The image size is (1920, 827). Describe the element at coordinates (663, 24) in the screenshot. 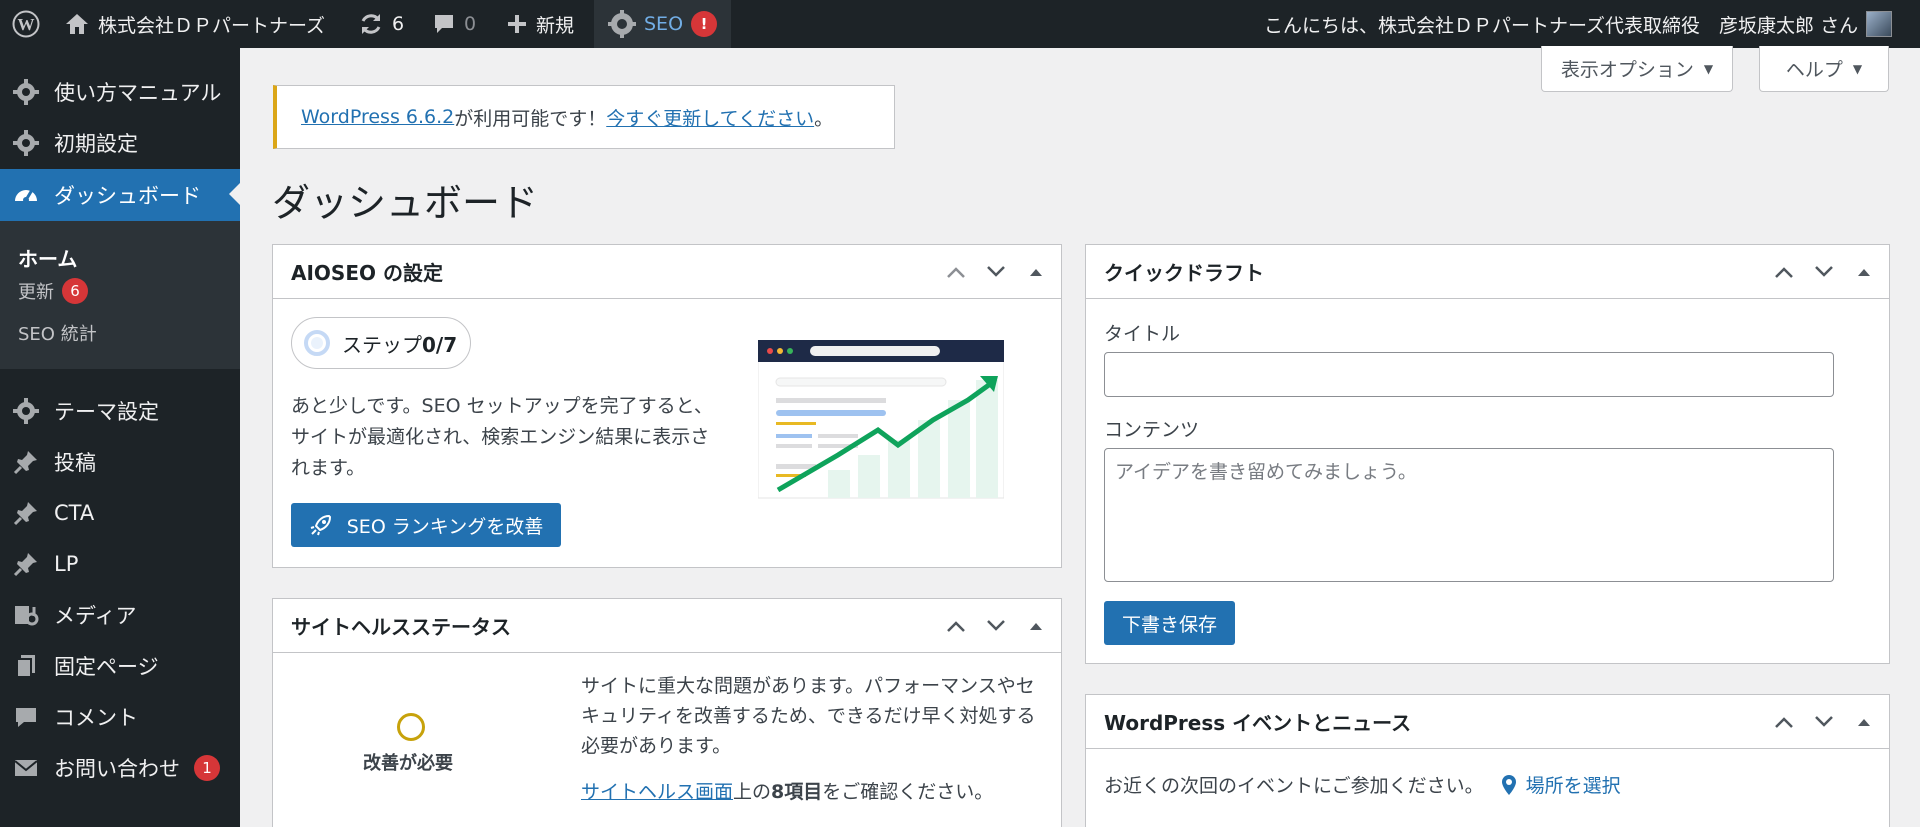

I see `seo-menu: SEO !` at that location.